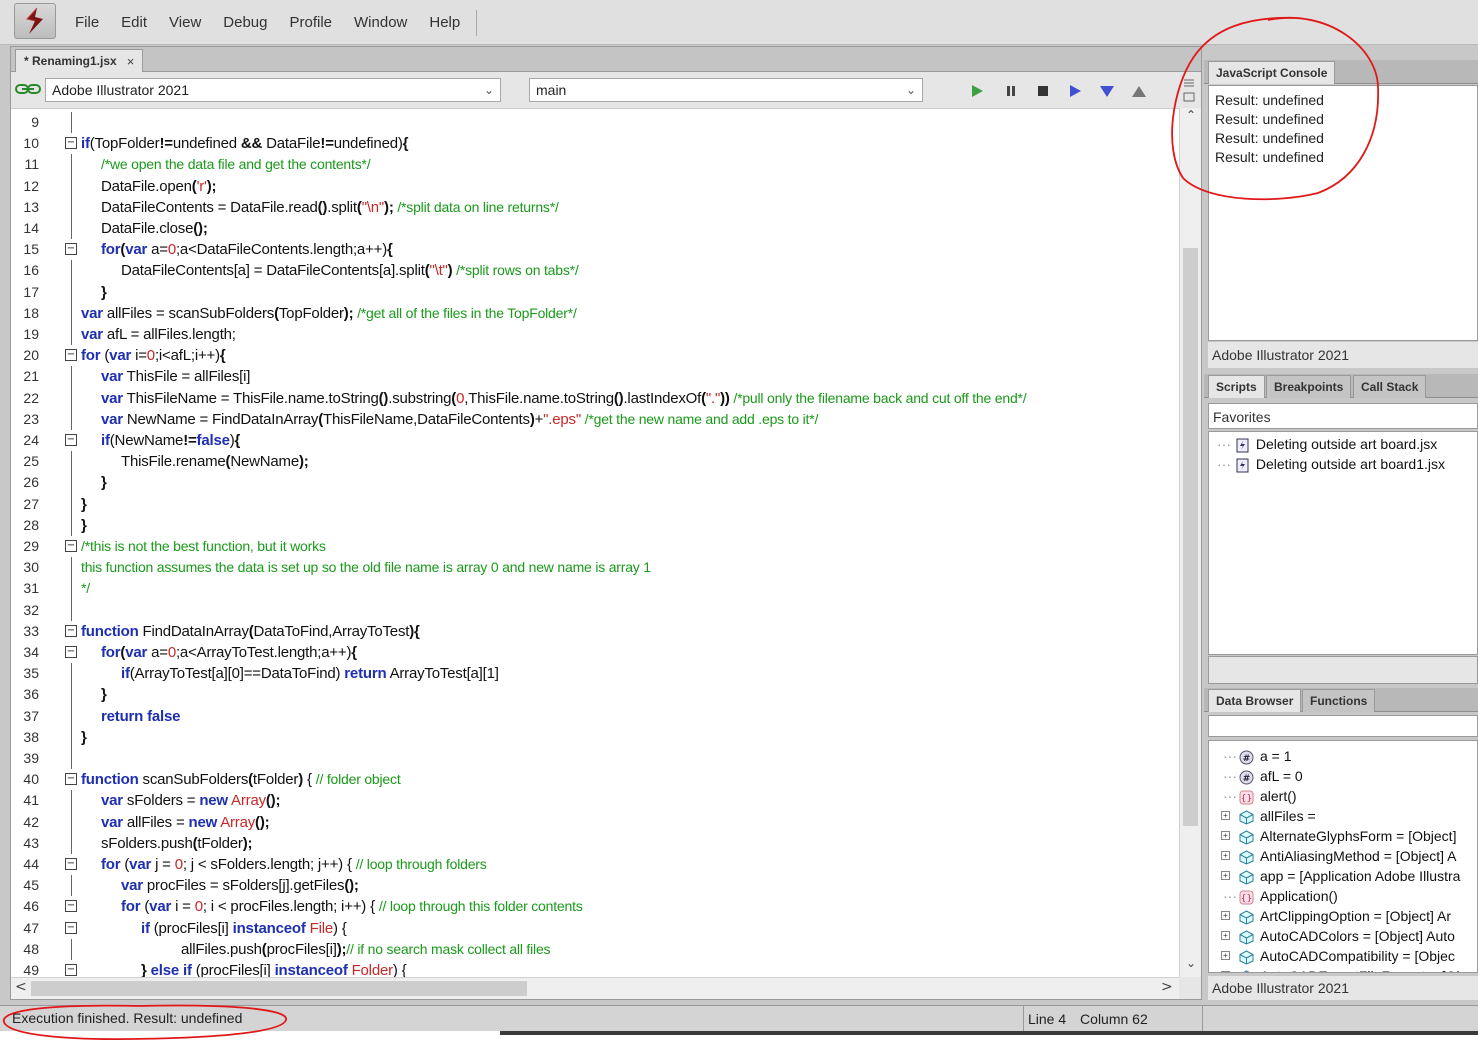 This screenshot has width=1478, height=1041. Describe the element at coordinates (1338, 836) in the screenshot. I see `data-browser-item: + AlternateGlyphsForm = [Object]` at that location.